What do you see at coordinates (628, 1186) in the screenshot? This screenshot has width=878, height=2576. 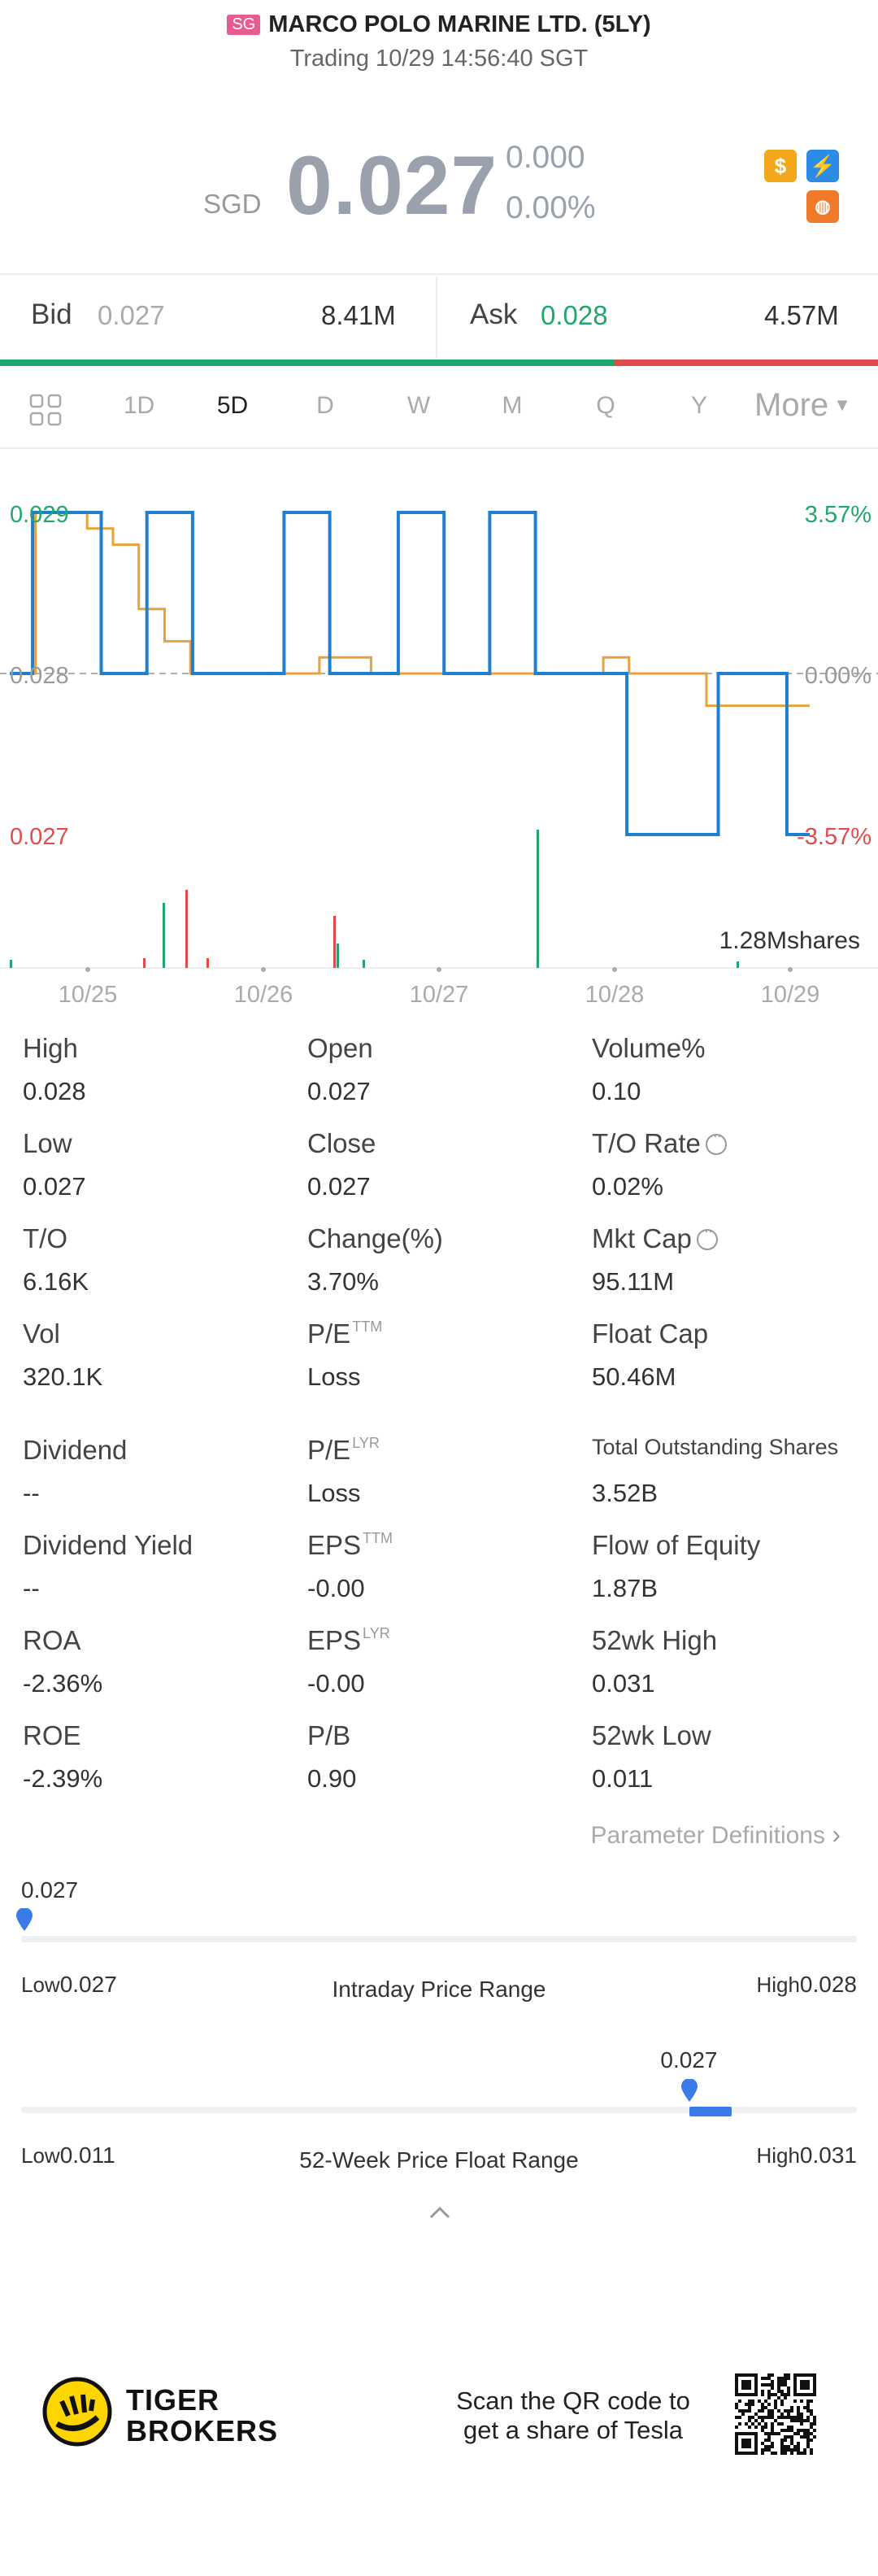 I see `stat-value: 0.02%` at bounding box center [628, 1186].